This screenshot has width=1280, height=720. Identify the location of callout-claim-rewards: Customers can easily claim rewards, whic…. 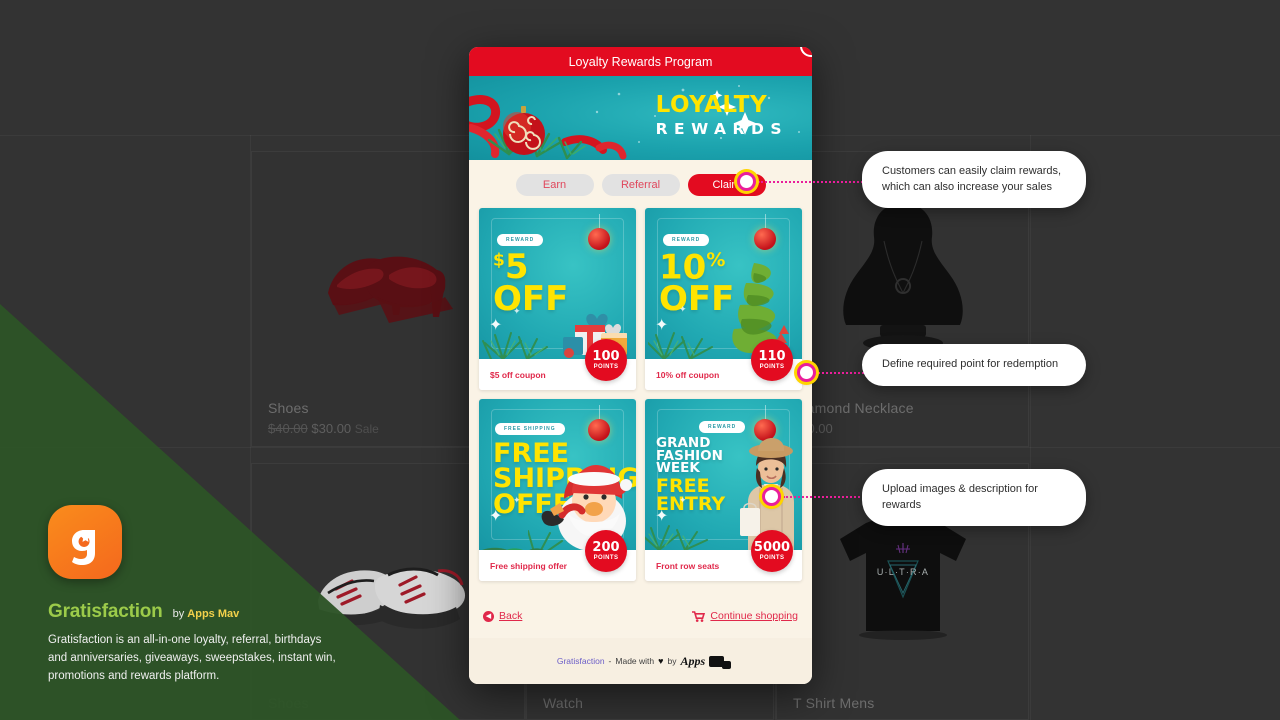
(974, 180).